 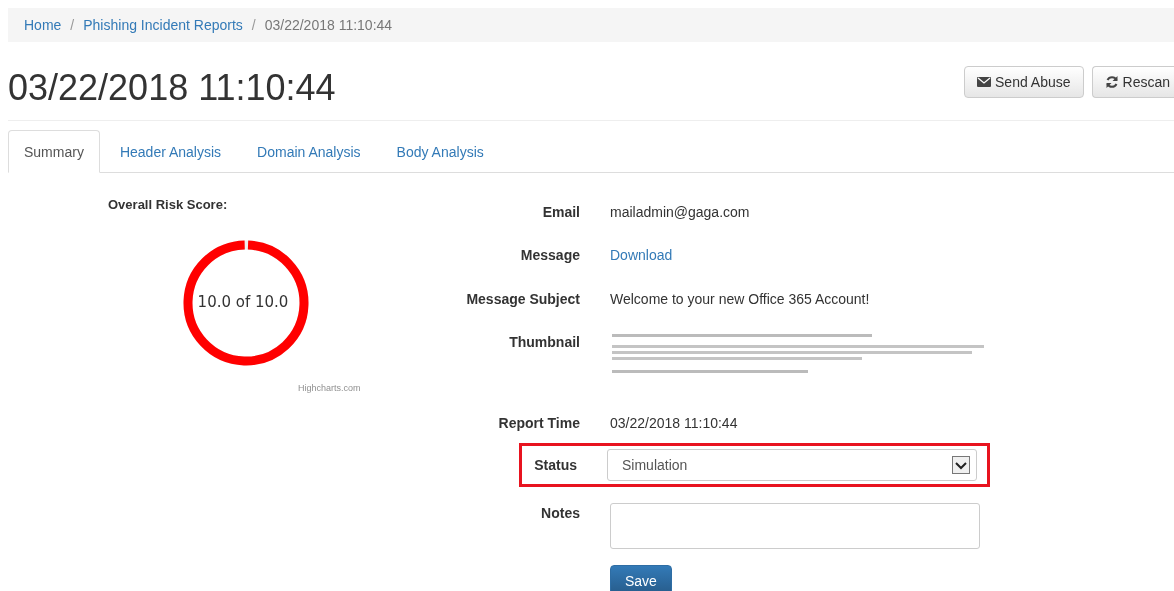 What do you see at coordinates (560, 211) in the screenshot?
I see `field-label: Email` at bounding box center [560, 211].